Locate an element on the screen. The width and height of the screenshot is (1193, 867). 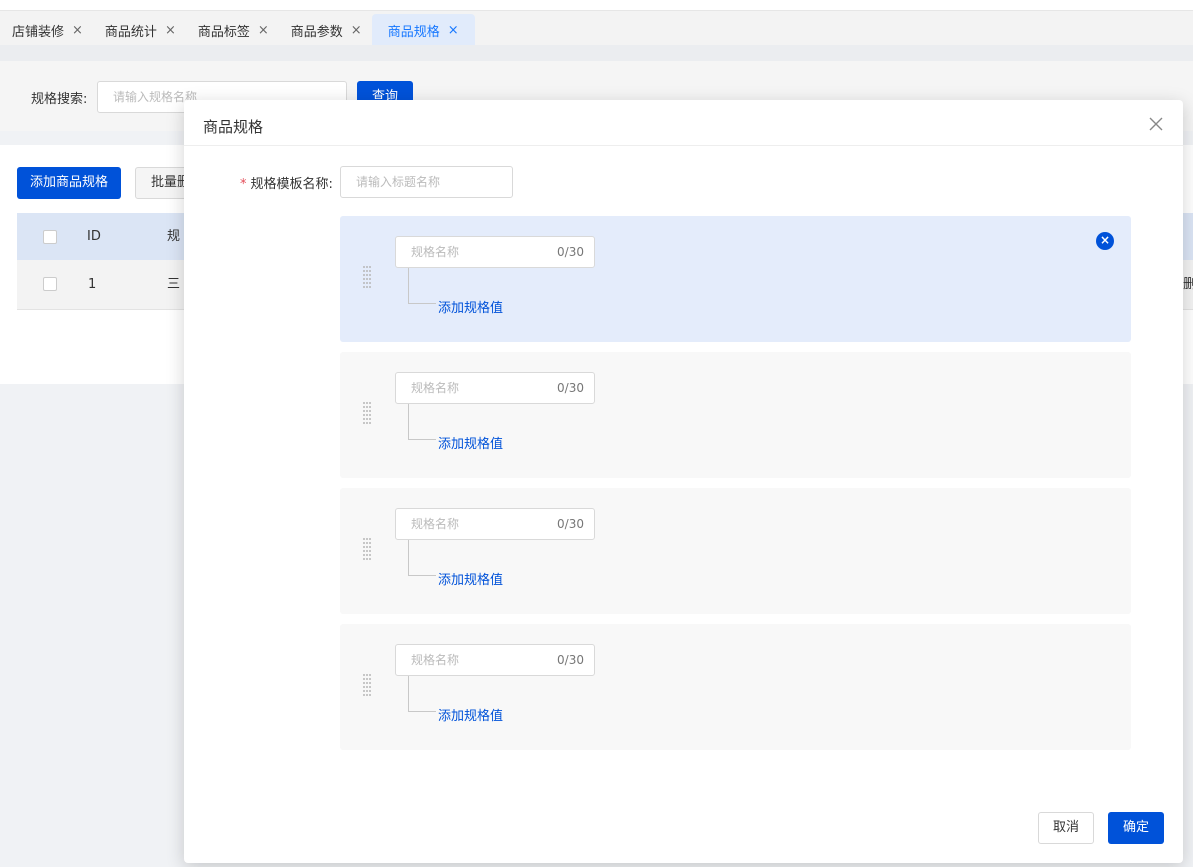
tab-label: 商品标签 is located at coordinates (223, 32).